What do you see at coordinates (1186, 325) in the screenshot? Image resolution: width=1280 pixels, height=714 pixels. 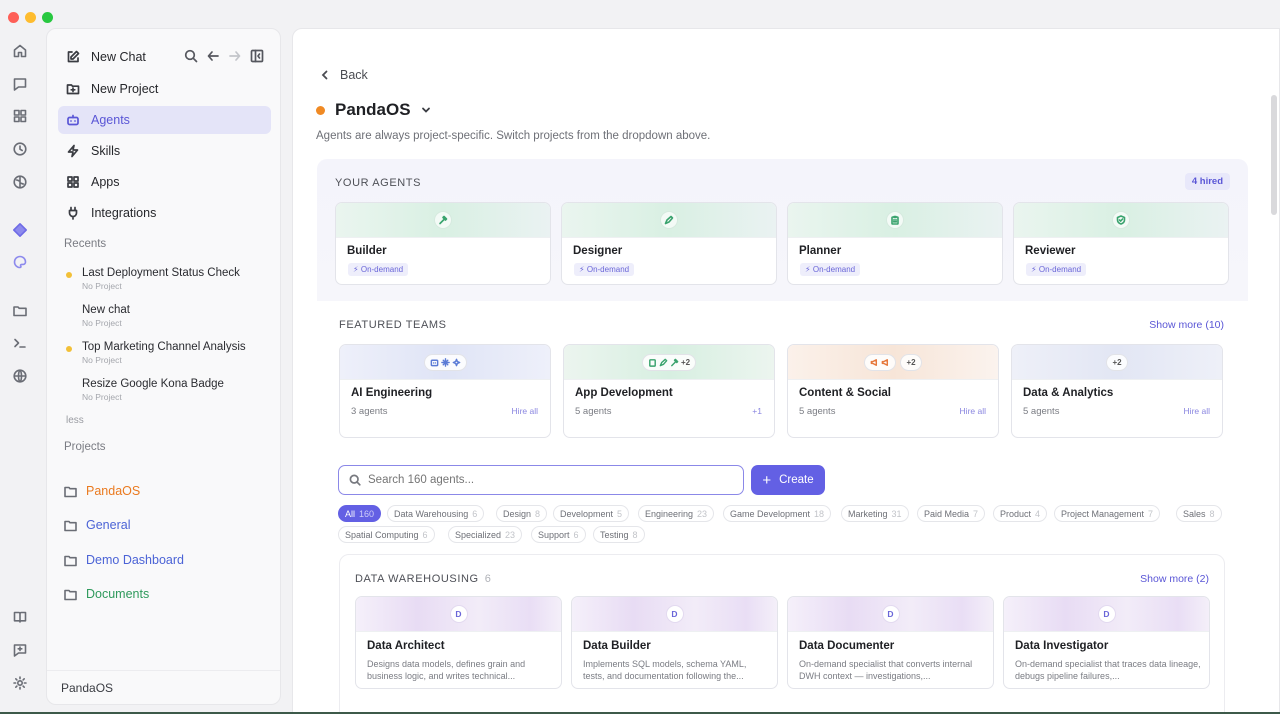 I see `featured-show-more-link: Show more (10)` at bounding box center [1186, 325].